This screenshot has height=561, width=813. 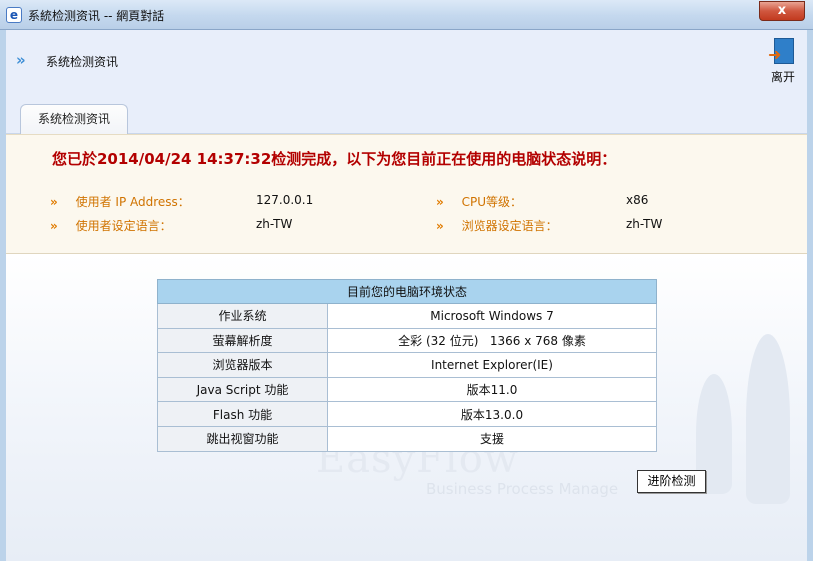 What do you see at coordinates (242, 340) in the screenshot?
I see `table-key: 萤幕解析度` at bounding box center [242, 340].